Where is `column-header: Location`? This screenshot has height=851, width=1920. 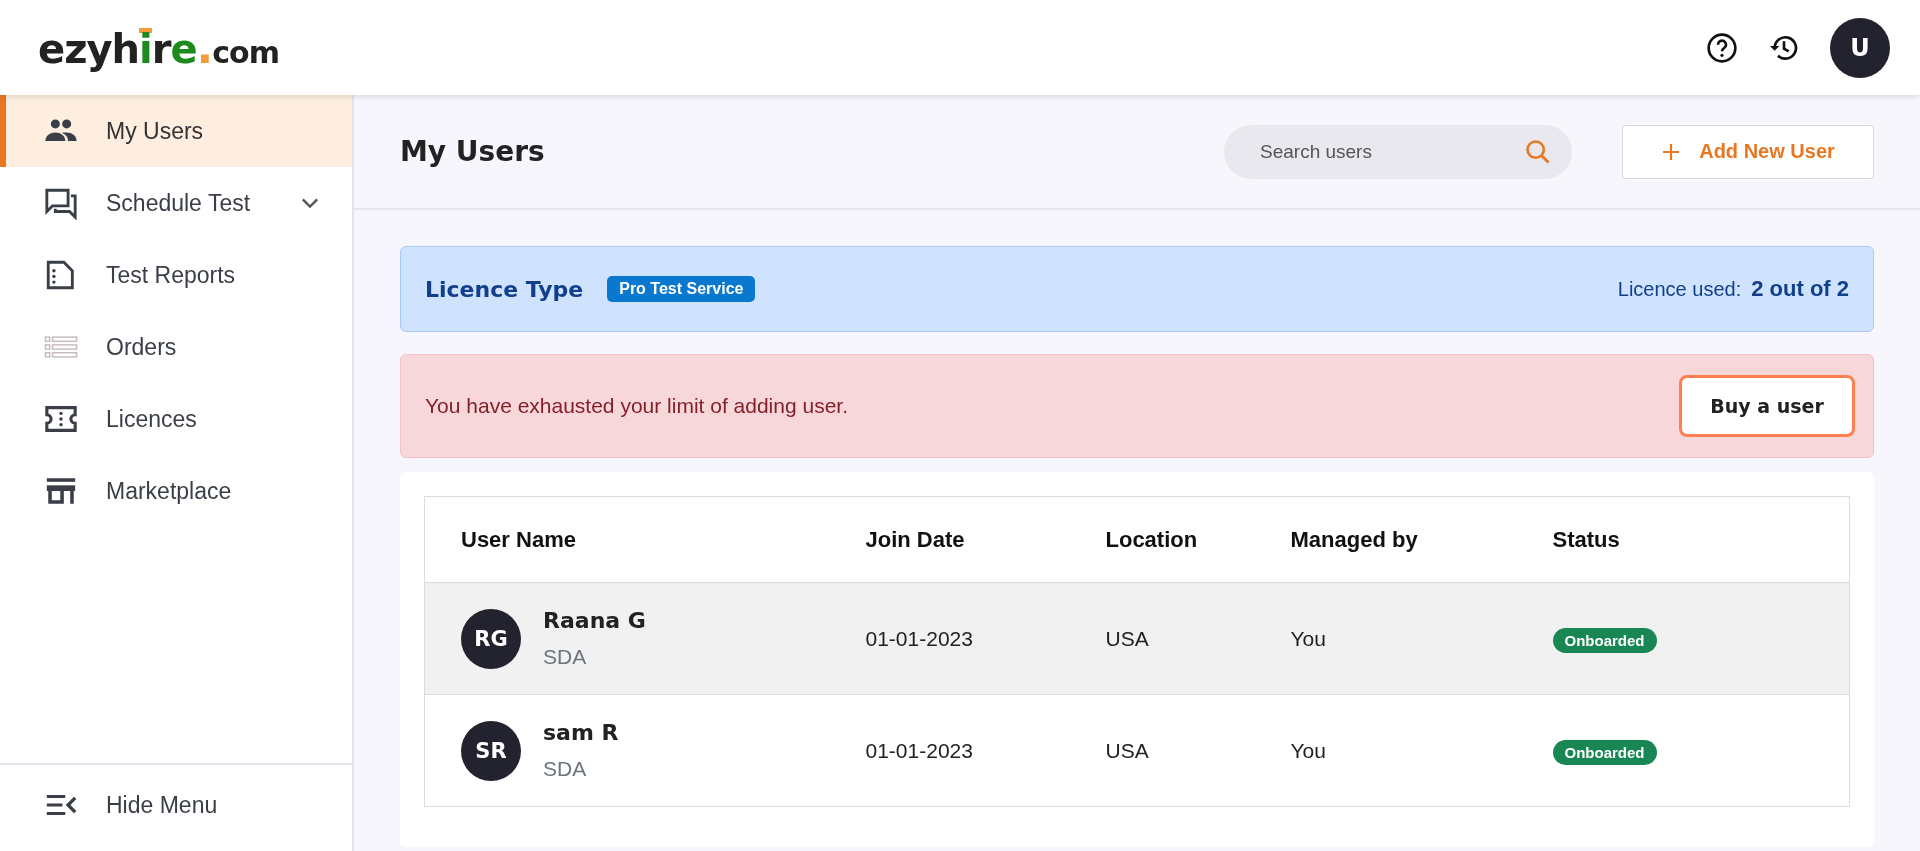
column-header: Location is located at coordinates (1162, 539).